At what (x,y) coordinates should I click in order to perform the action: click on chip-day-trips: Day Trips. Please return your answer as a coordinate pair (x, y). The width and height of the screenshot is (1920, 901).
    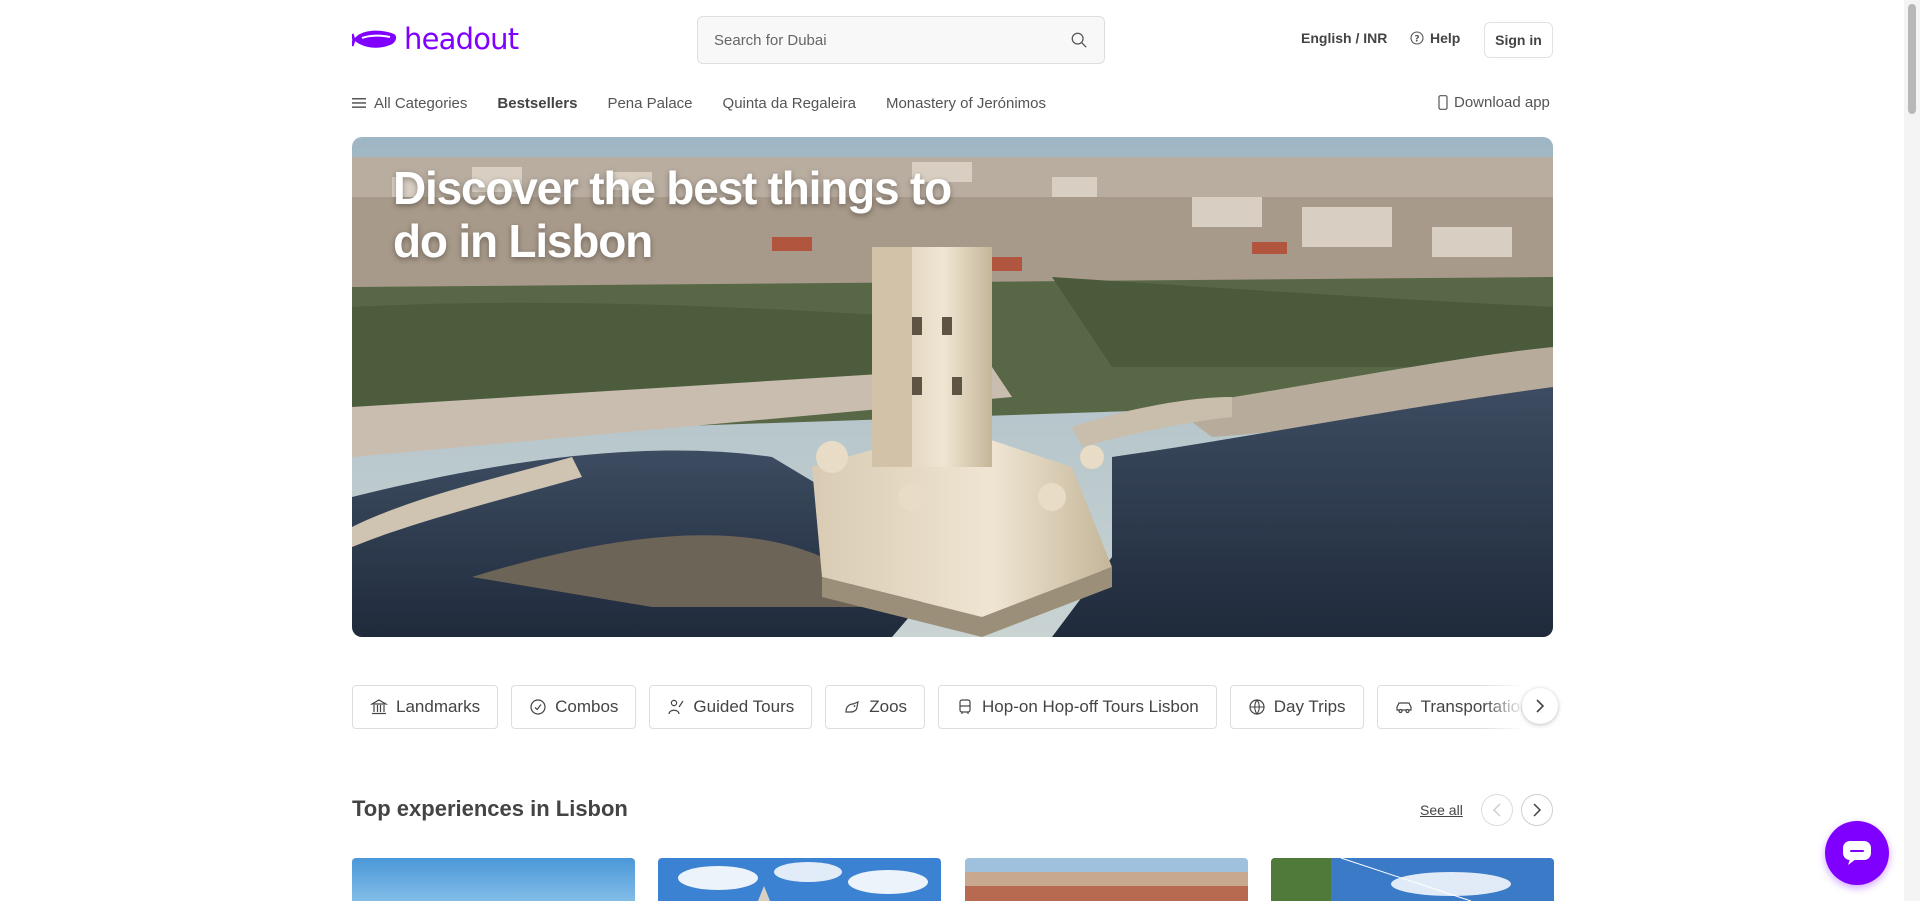
    Looking at the image, I should click on (1296, 707).